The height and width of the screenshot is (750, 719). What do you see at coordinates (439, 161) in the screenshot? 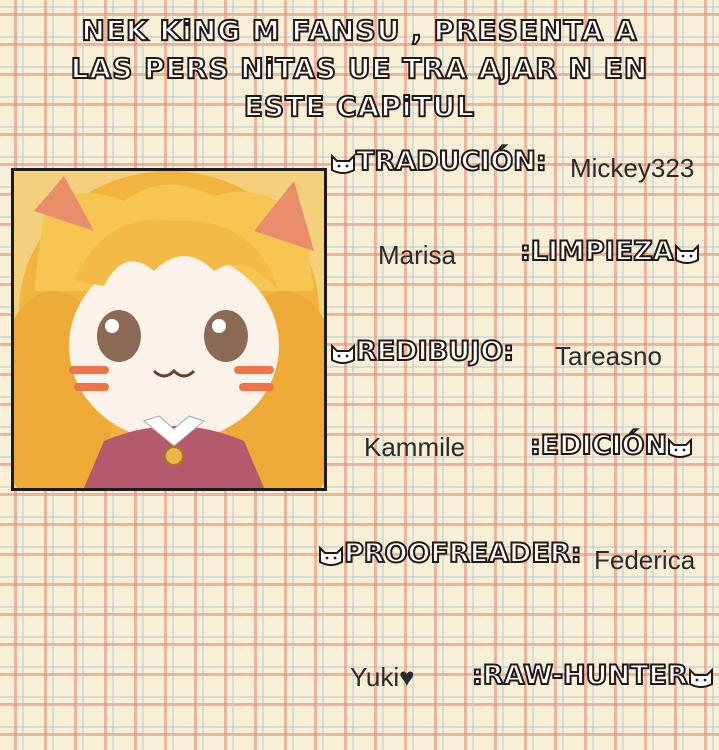
I see `role-traduccion: TRADUCIÓN:` at bounding box center [439, 161].